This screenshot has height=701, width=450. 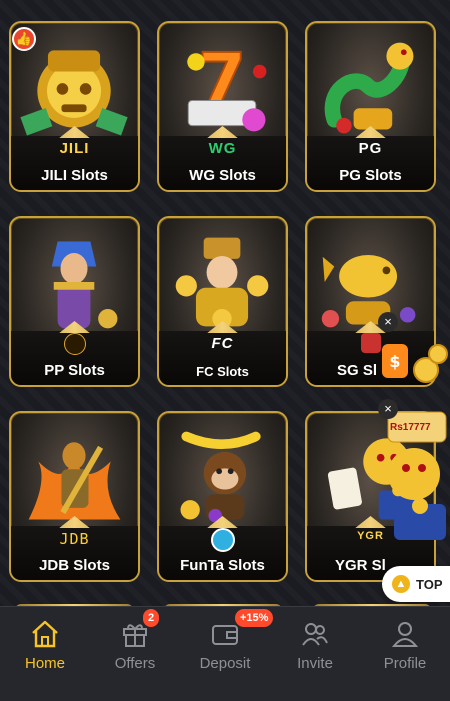 I want to click on brand-logo: PG, so click(x=370, y=148).